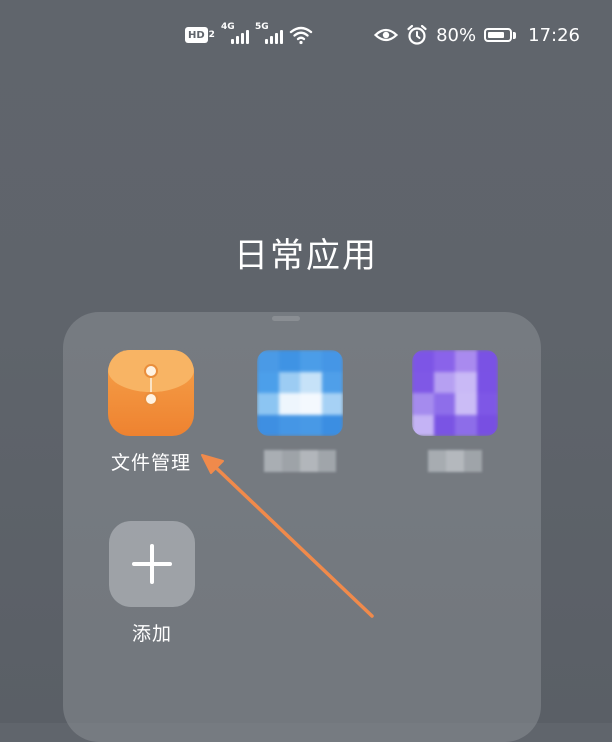 The height and width of the screenshot is (742, 612). What do you see at coordinates (151, 634) in the screenshot?
I see `app-label-add: 添加` at bounding box center [151, 634].